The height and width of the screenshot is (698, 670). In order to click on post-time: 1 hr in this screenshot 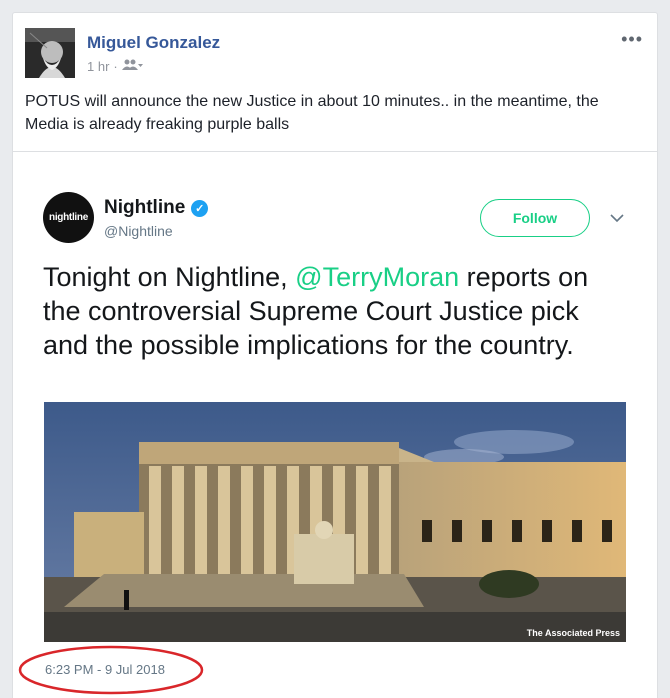, I will do `click(98, 66)`.